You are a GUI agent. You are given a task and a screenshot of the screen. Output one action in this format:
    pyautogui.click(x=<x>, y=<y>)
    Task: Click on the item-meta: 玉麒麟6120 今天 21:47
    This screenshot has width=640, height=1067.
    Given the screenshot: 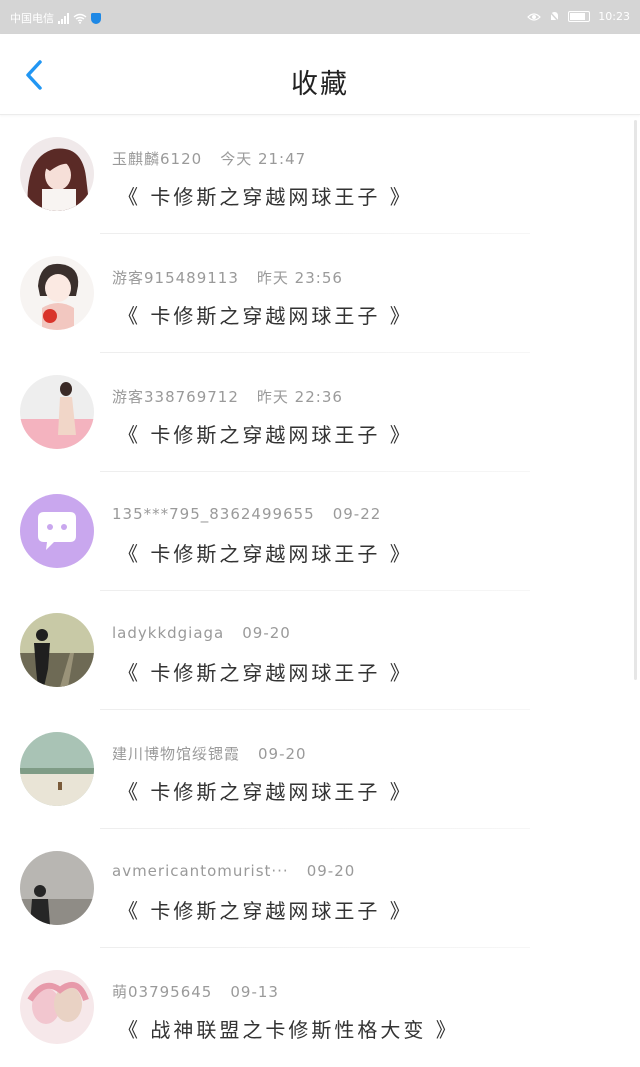 What is the action you would take?
    pyautogui.click(x=209, y=158)
    